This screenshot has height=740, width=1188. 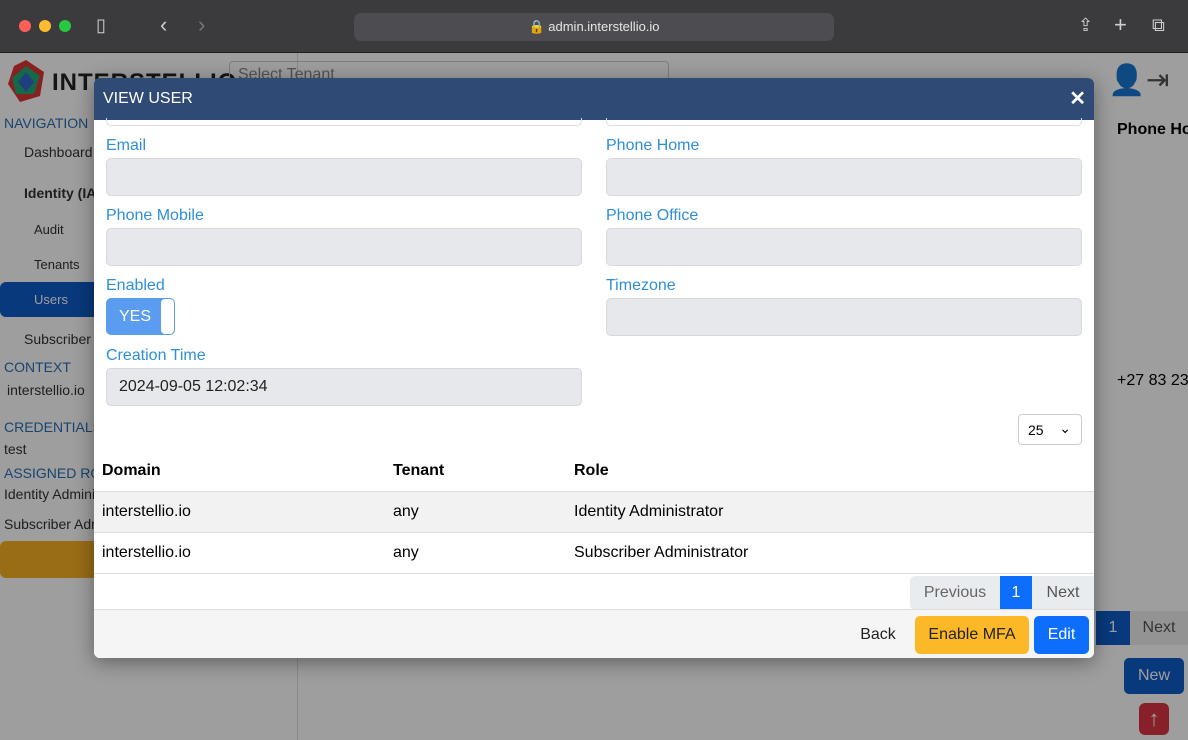 I want to click on toggle-text: YES, so click(x=135, y=316).